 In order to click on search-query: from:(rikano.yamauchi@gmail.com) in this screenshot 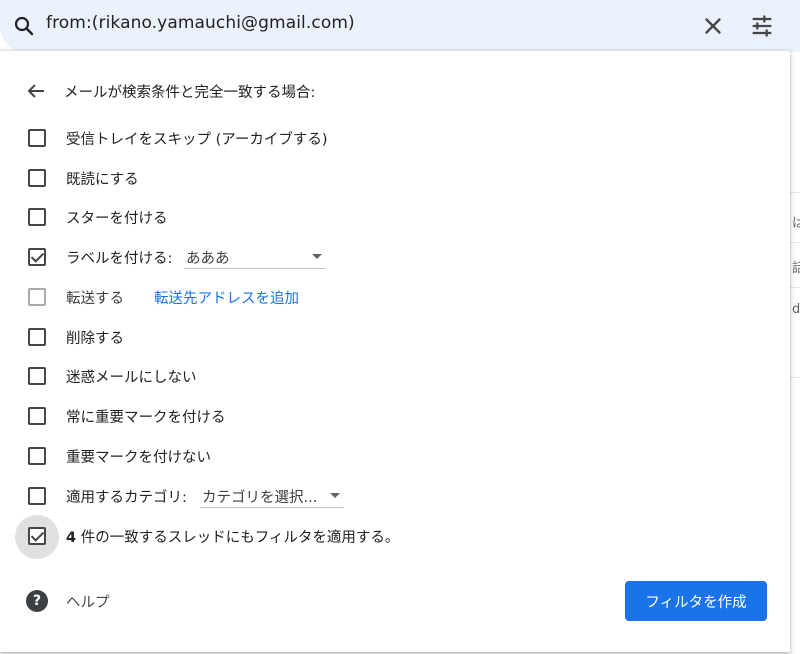, I will do `click(200, 23)`.